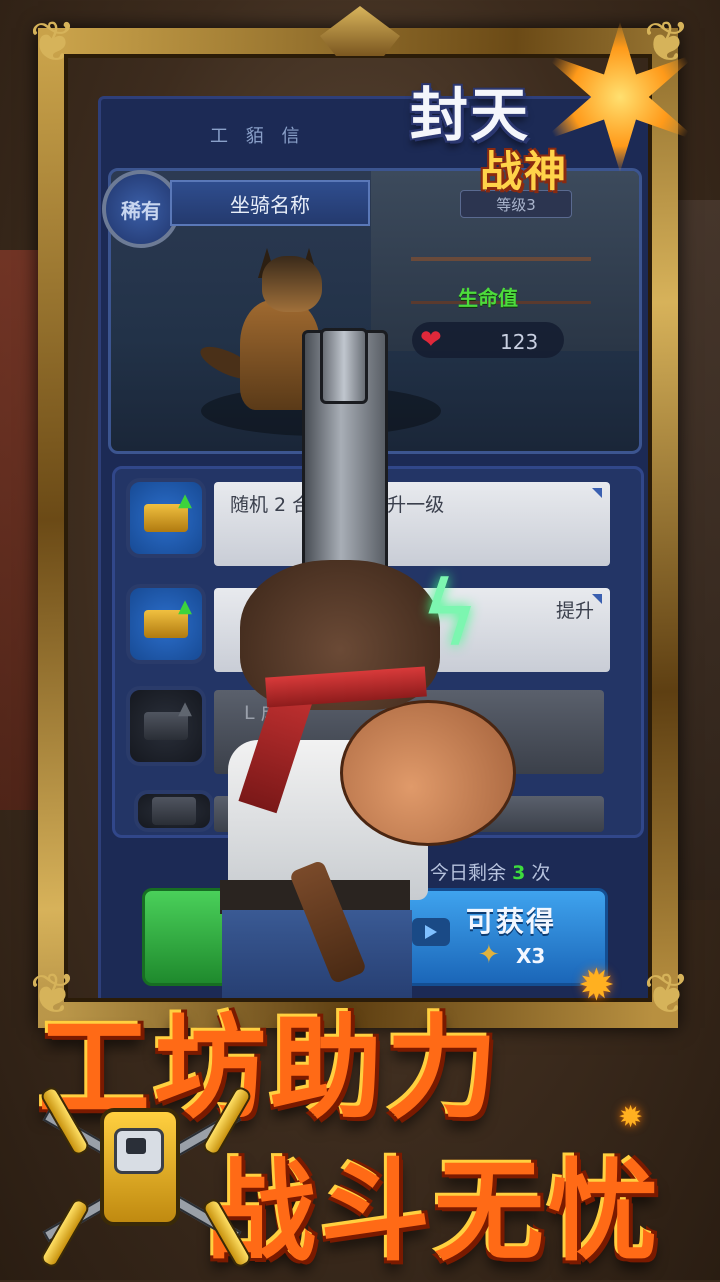 The width and height of the screenshot is (720, 1282). I want to click on drone-eye, so click(136, 1146).